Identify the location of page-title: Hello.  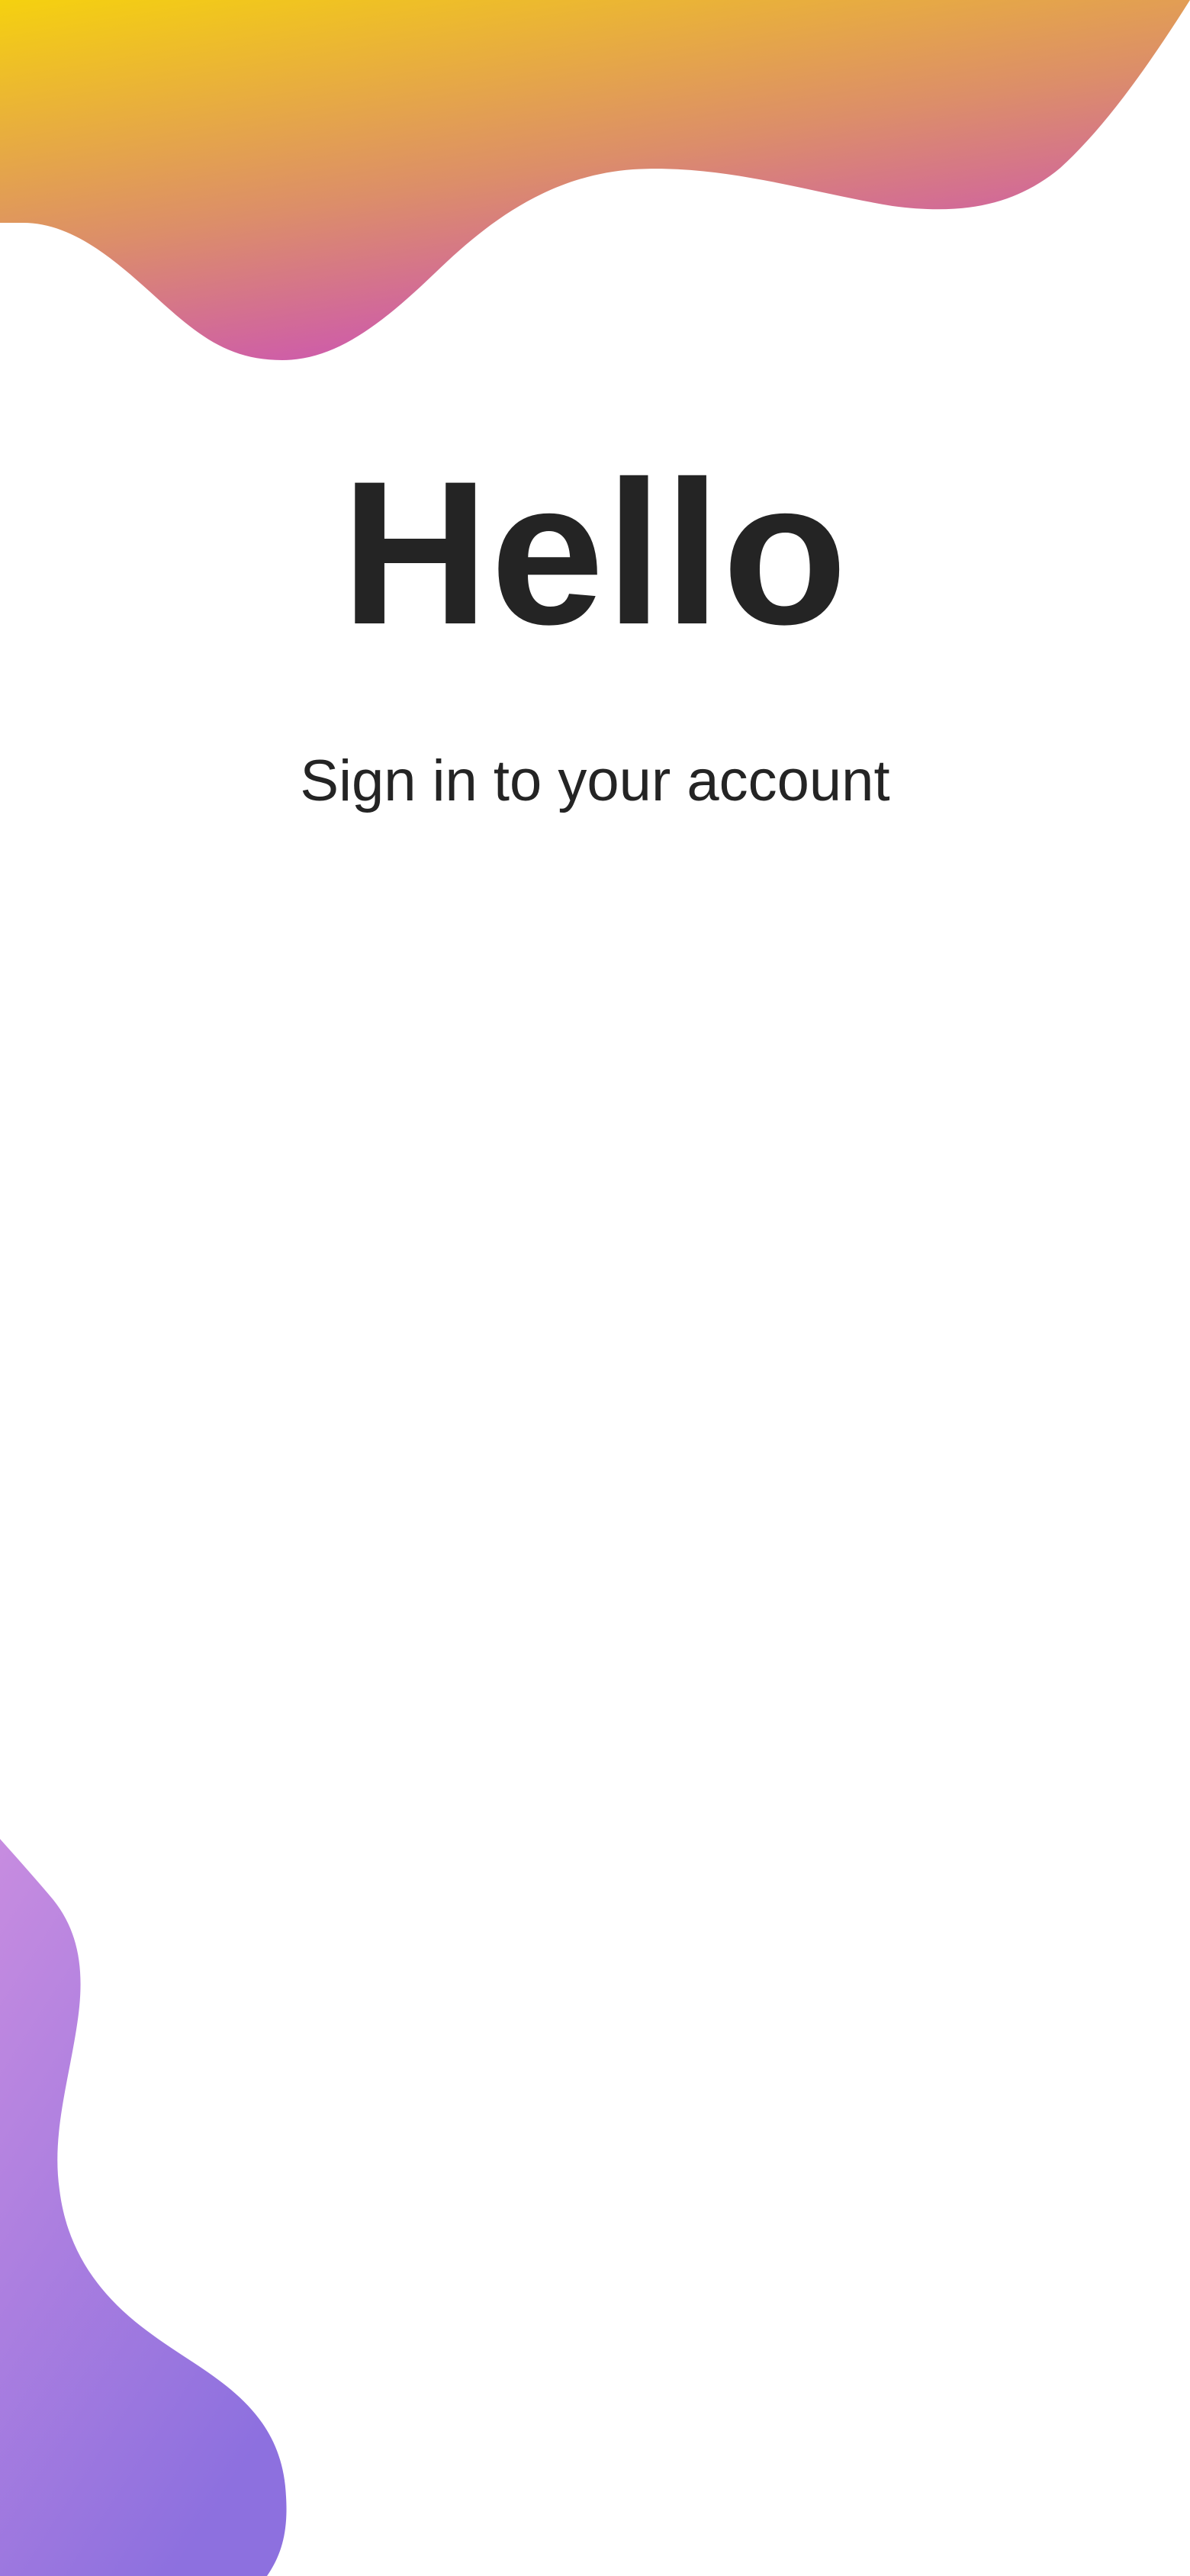
(595, 552).